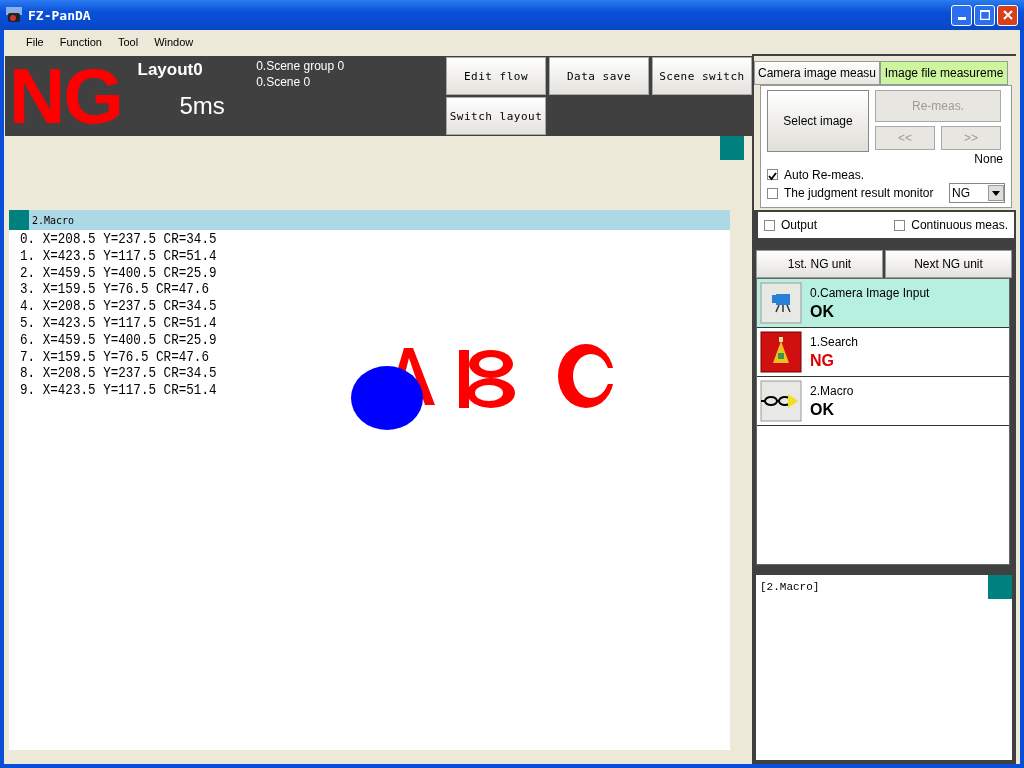  I want to click on checkbox-label: Auto Re-meas., so click(824, 174).